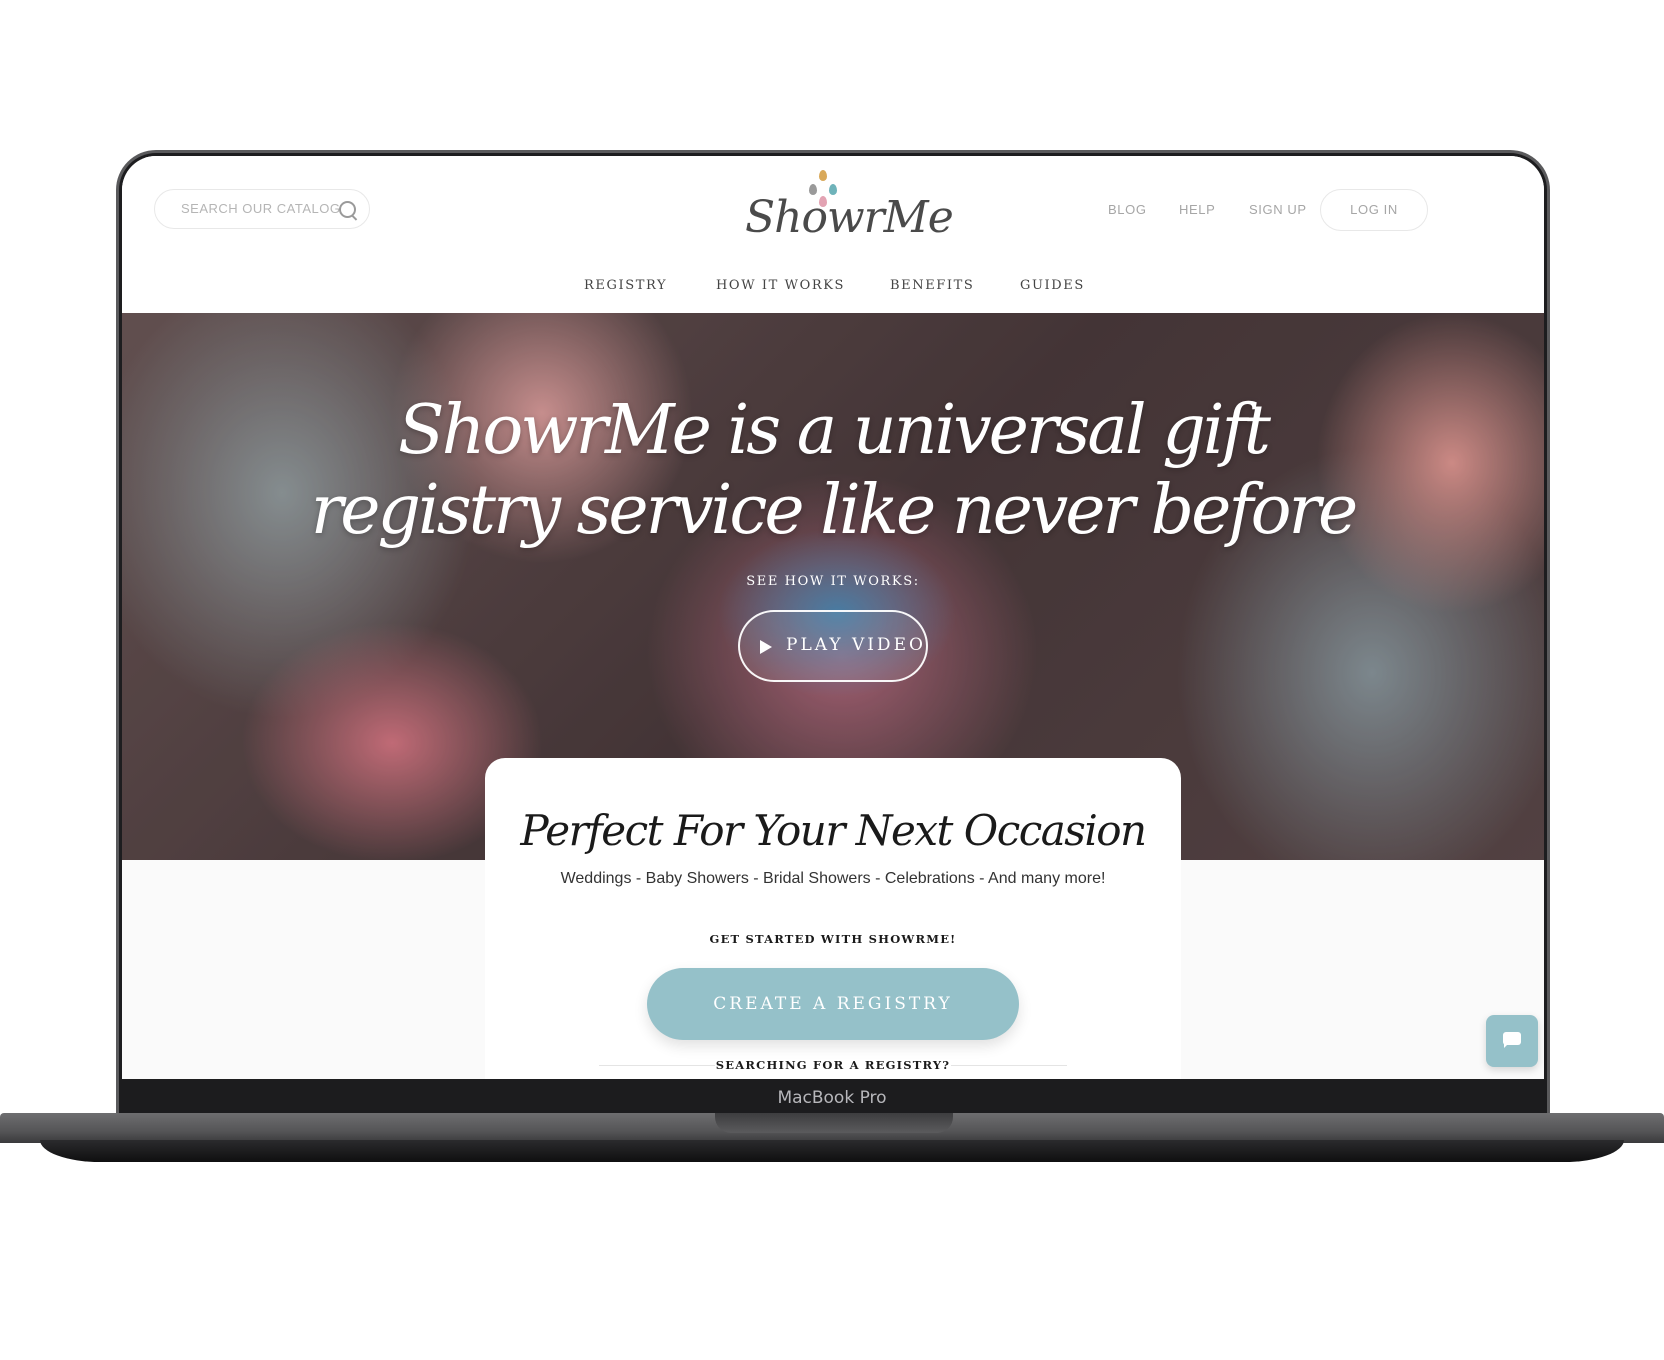 The width and height of the screenshot is (1664, 1360). What do you see at coordinates (833, 939) in the screenshot?
I see `get-started-label: GET STARTED WITH SHOWRME!` at bounding box center [833, 939].